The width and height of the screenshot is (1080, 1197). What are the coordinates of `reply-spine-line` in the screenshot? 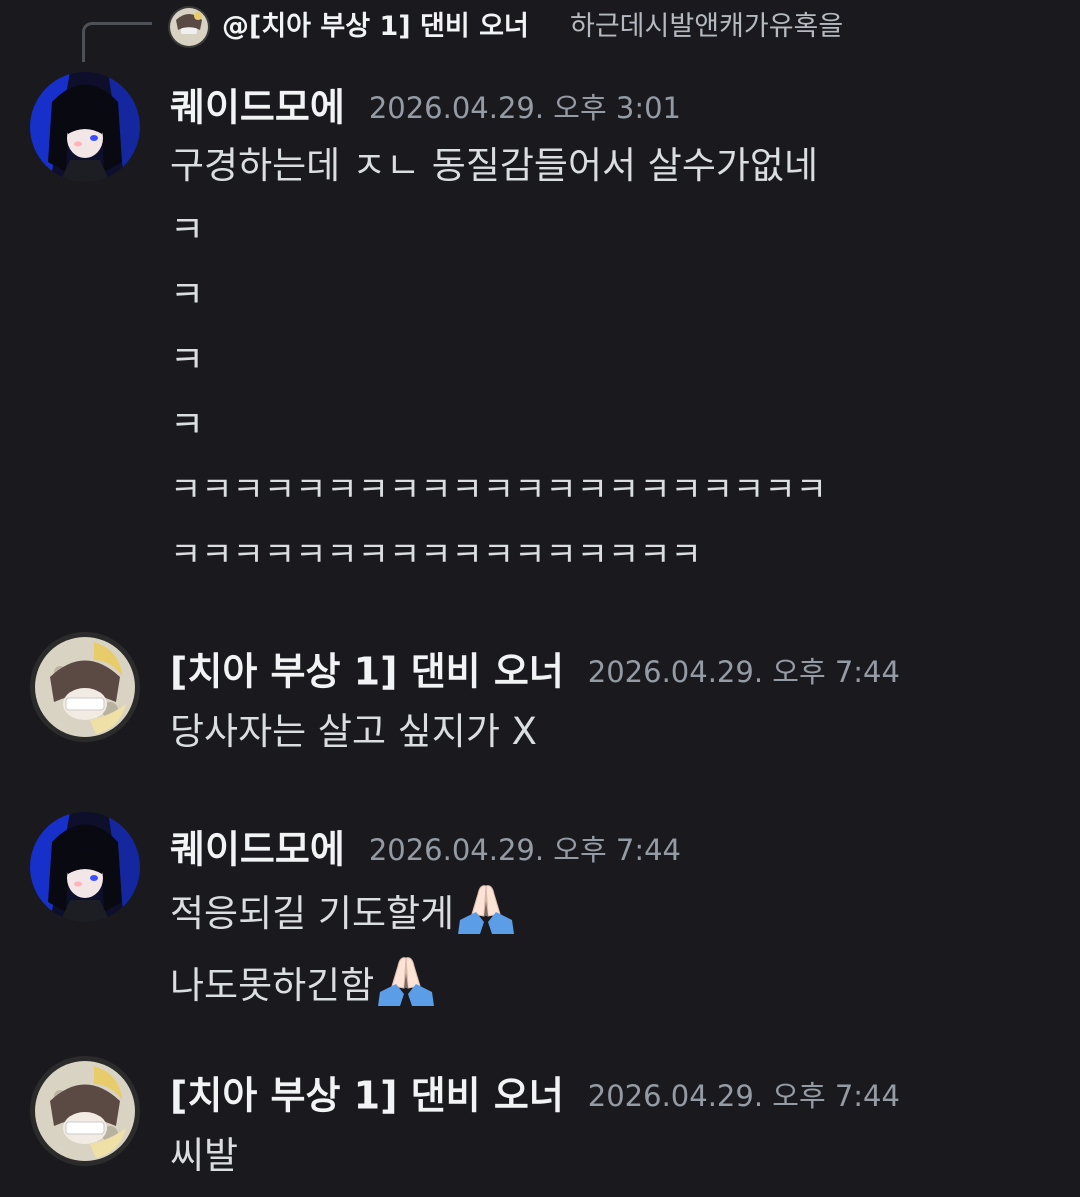 It's located at (117, 42).